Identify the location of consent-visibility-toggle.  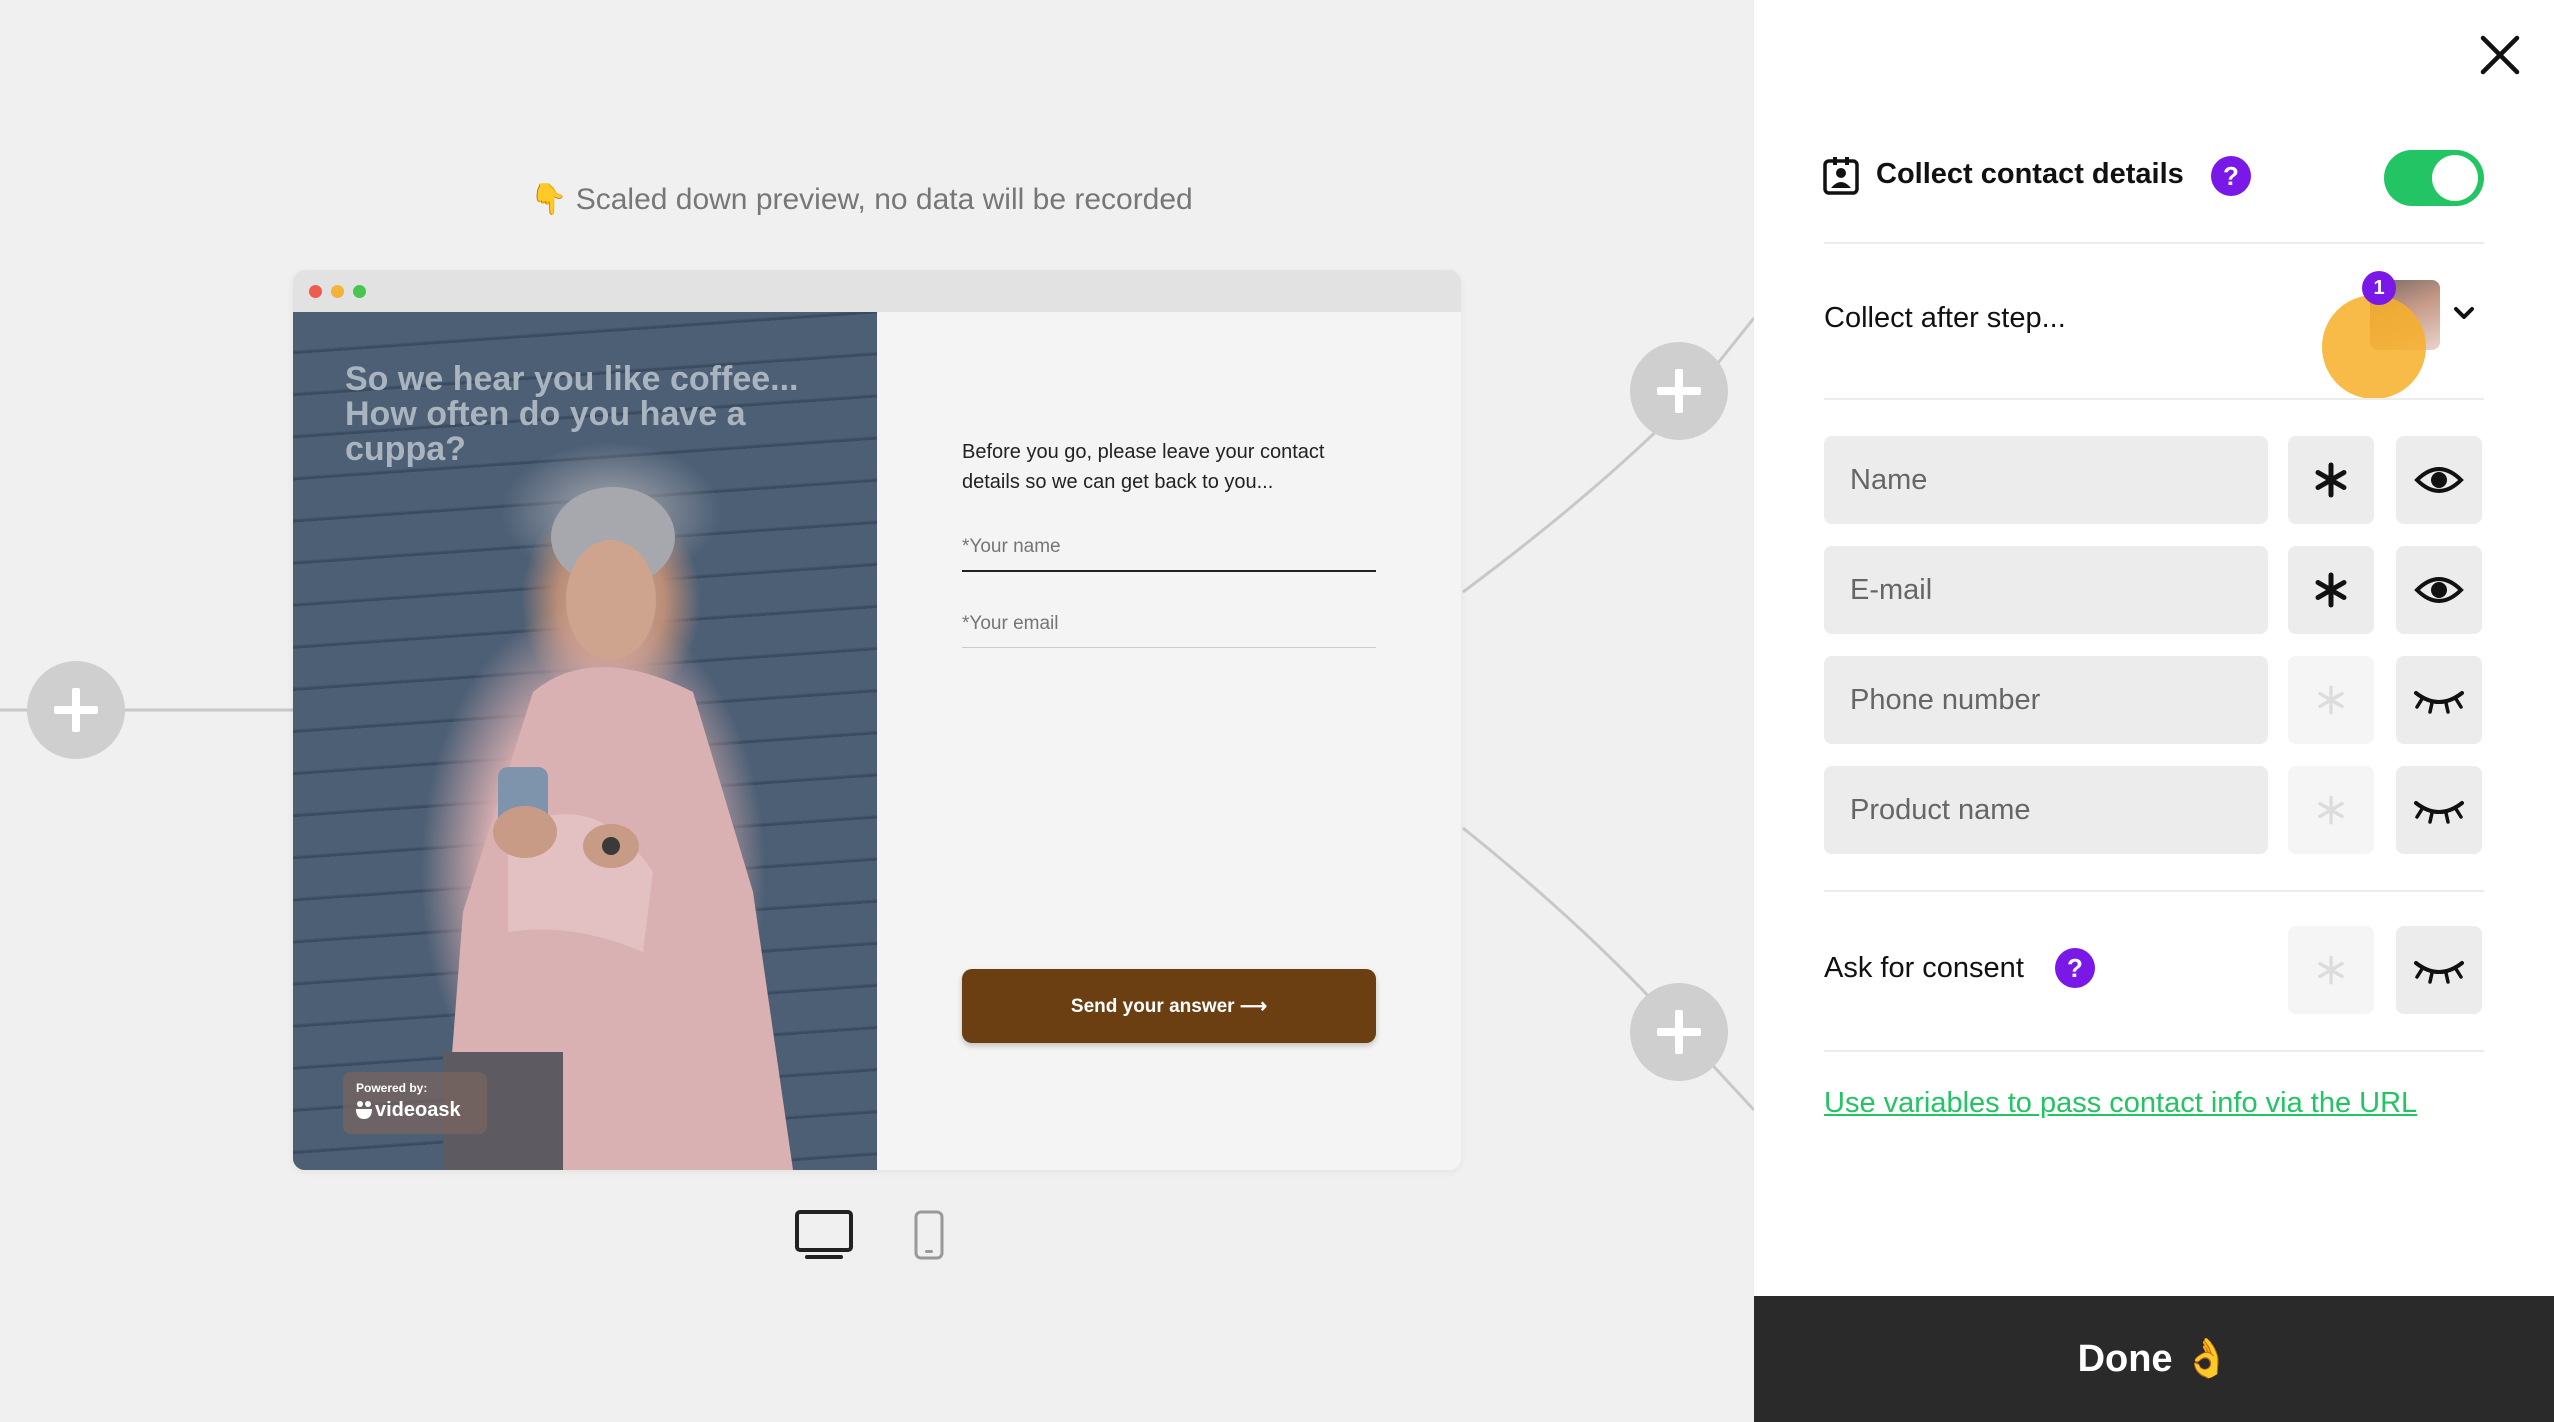
(2439, 970).